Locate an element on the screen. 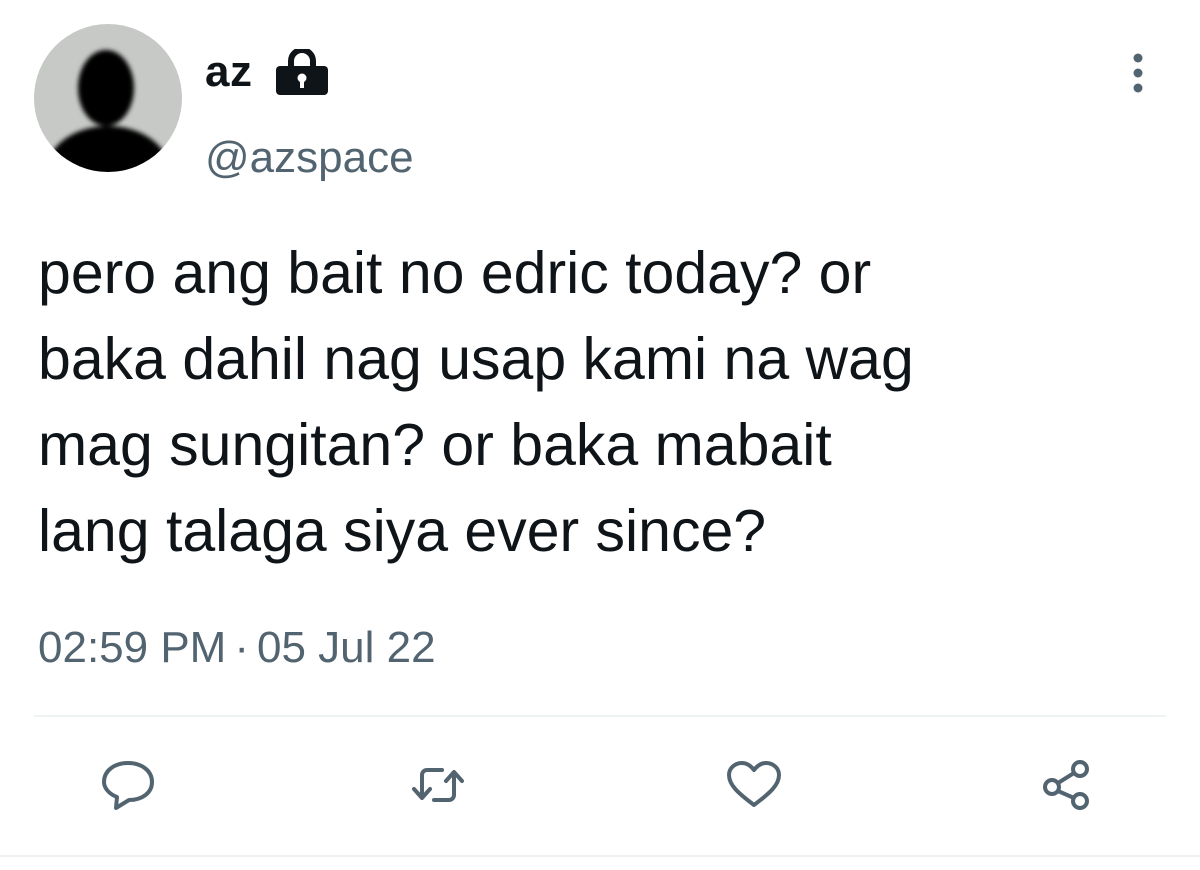  default-profile-silhouette-icon is located at coordinates (108, 111).